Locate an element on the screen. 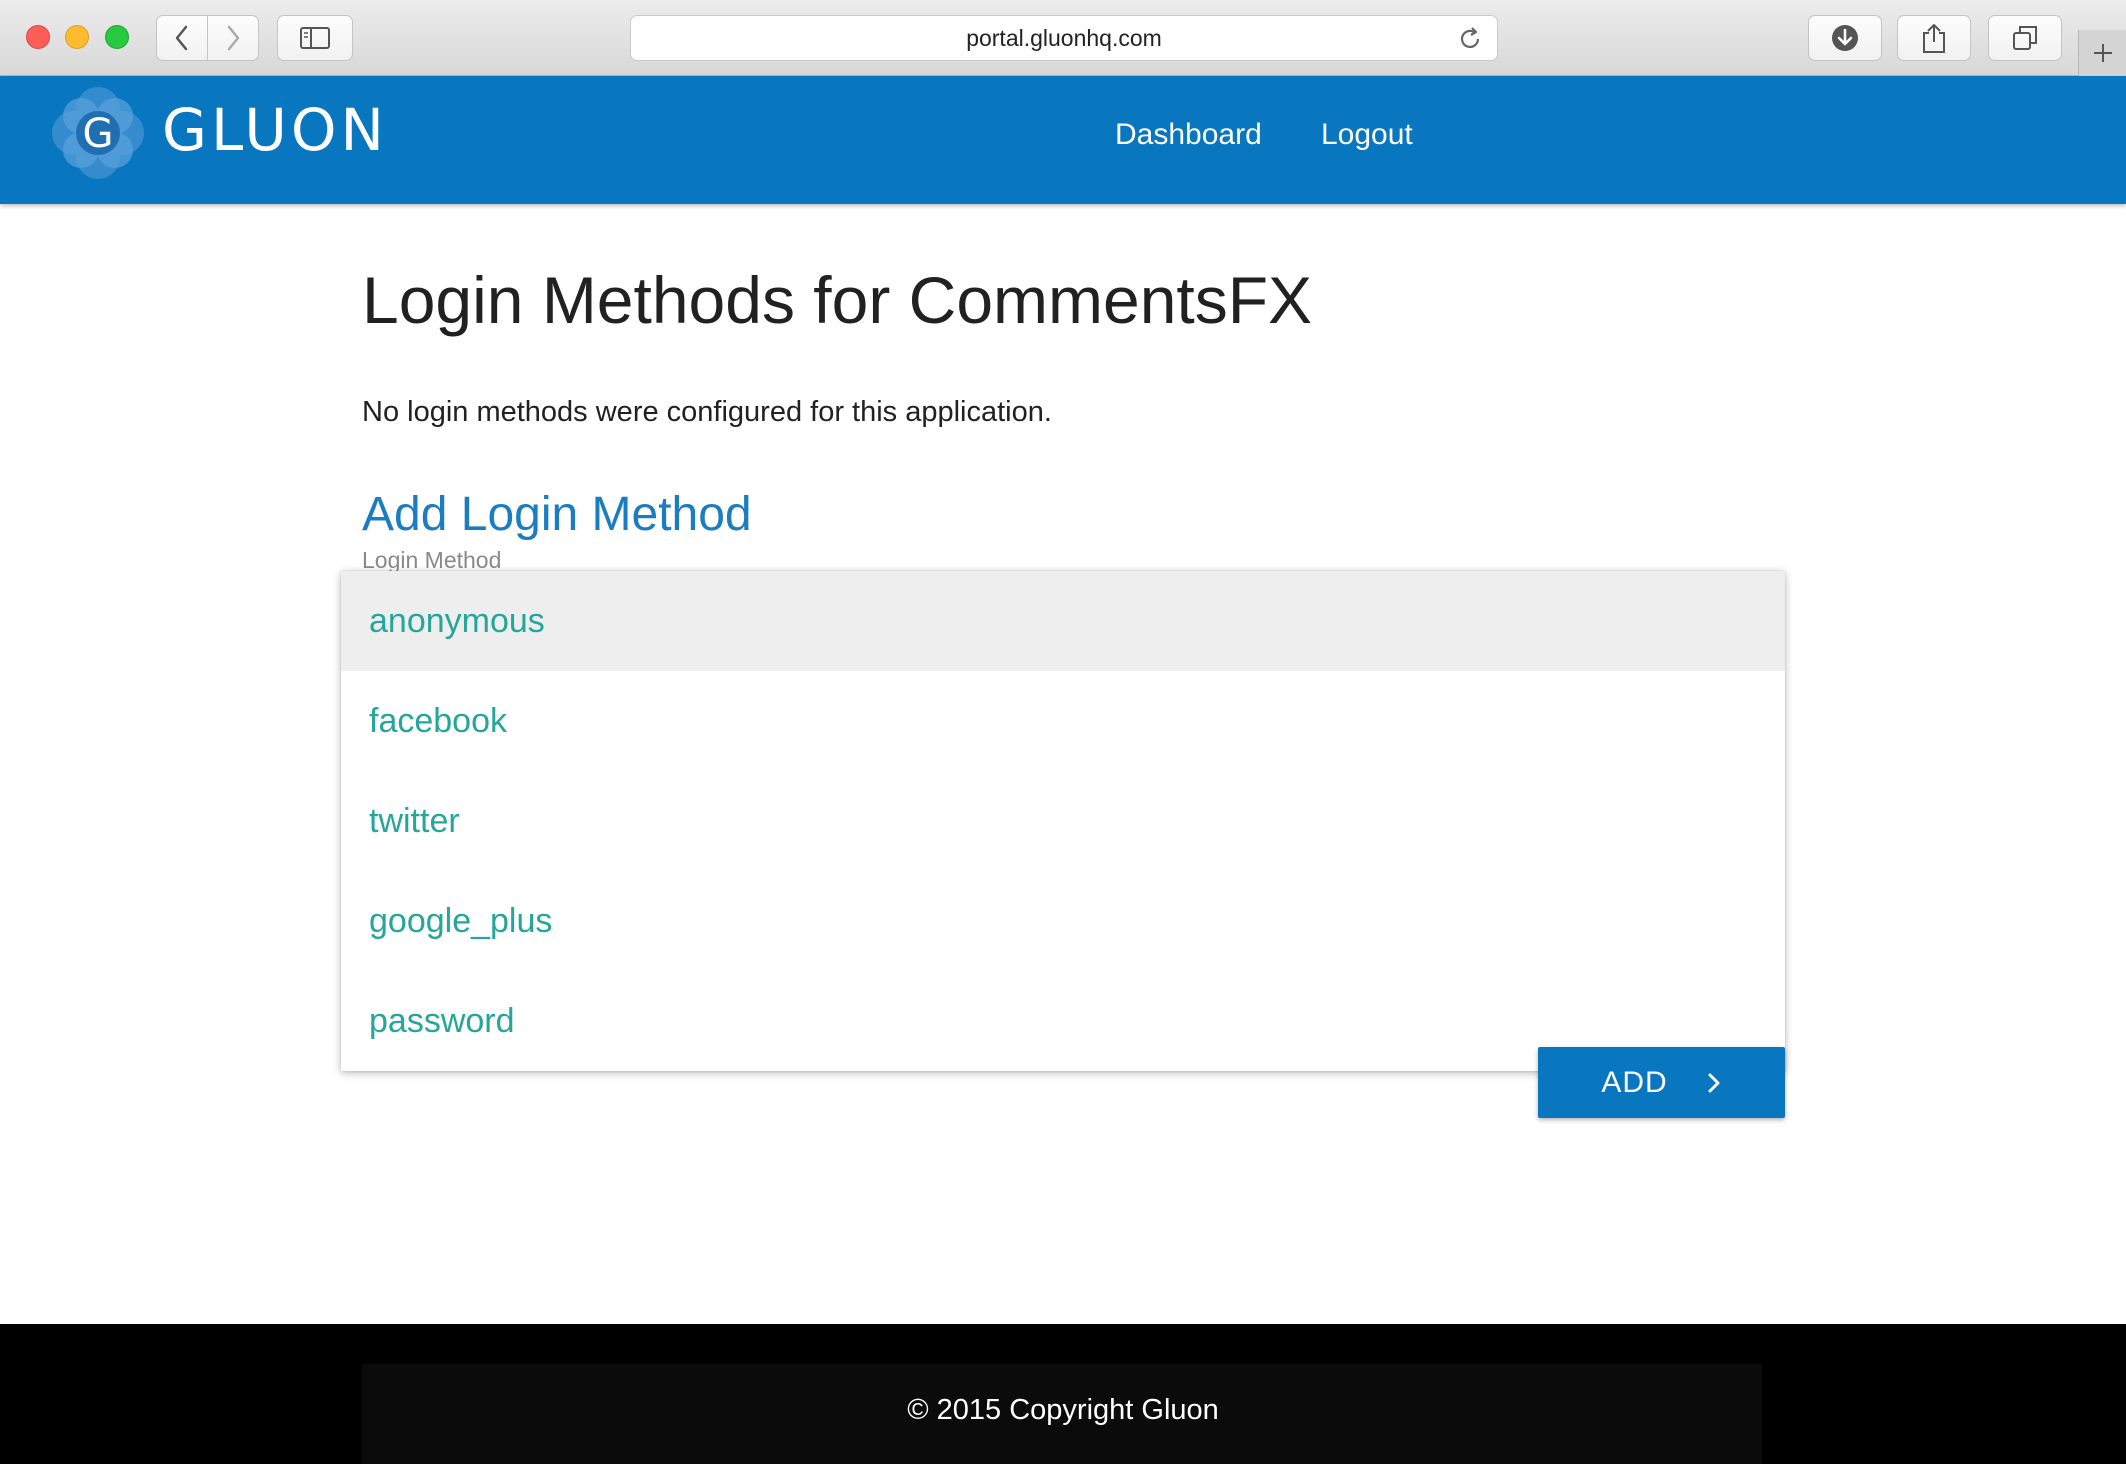  close-window-button is located at coordinates (38, 37).